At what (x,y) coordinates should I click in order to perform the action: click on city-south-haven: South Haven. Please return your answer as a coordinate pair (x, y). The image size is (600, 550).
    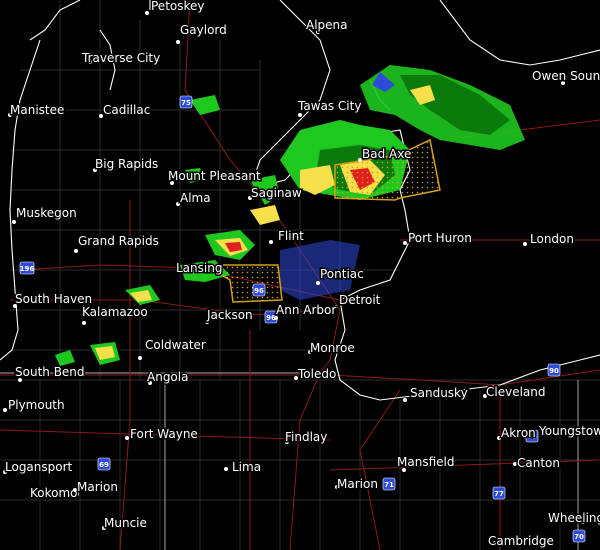
    Looking at the image, I should click on (53, 299).